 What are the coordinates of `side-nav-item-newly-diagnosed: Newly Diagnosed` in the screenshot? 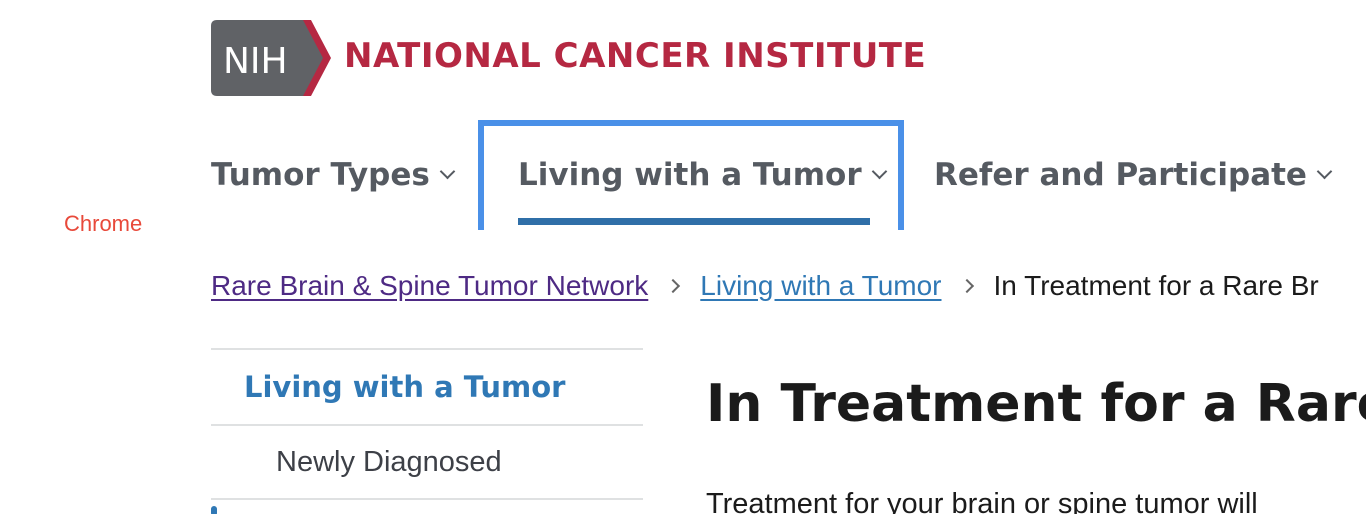 It's located at (427, 462).